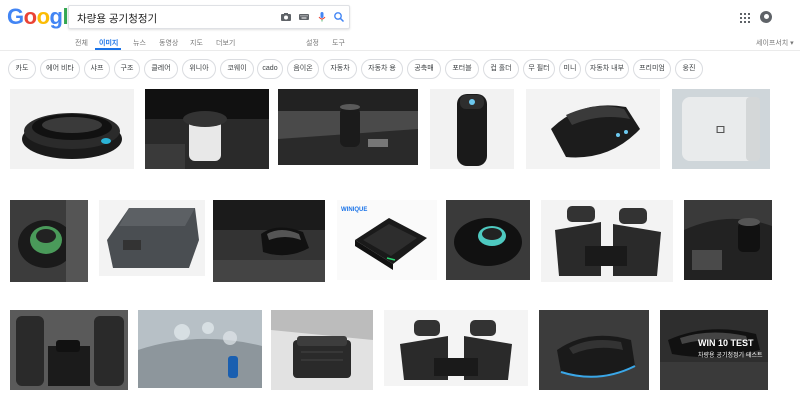  I want to click on chip-woongjin: 웅진, so click(689, 69).